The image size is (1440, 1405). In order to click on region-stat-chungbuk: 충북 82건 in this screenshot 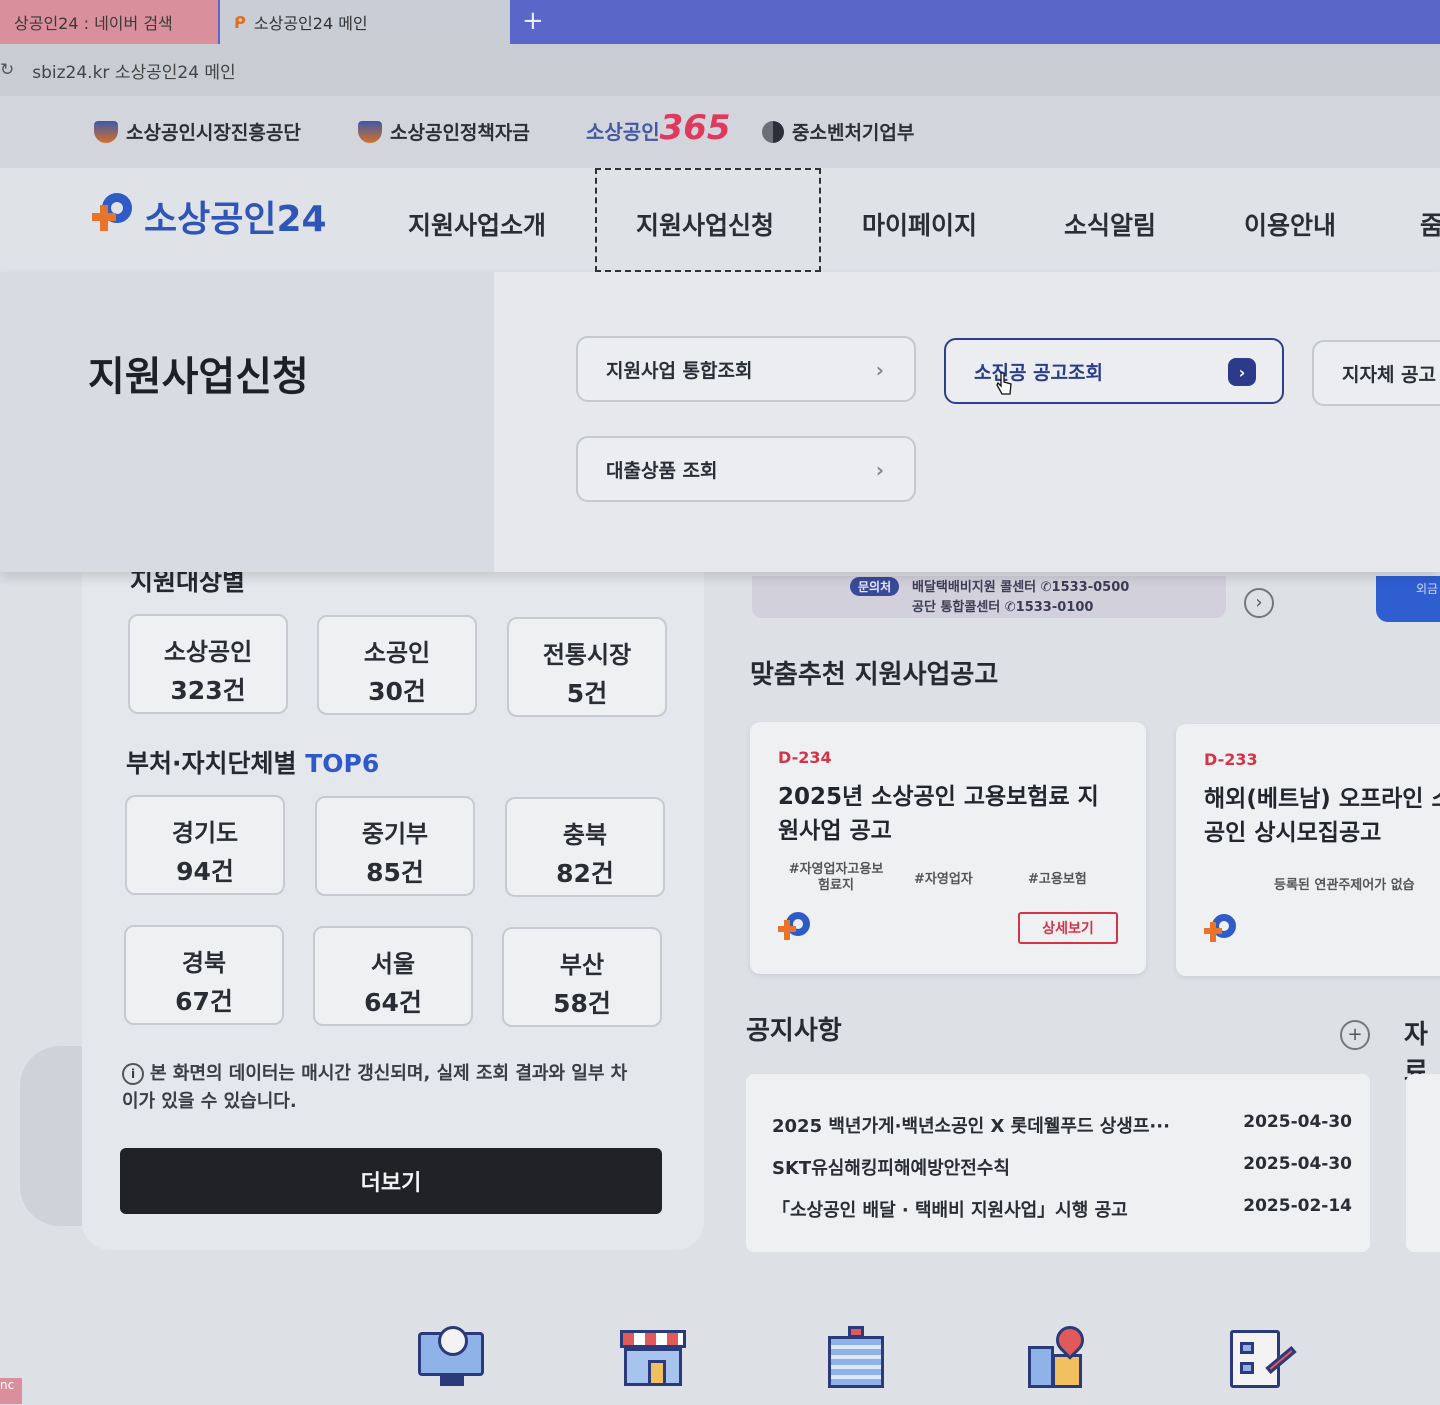, I will do `click(585, 847)`.